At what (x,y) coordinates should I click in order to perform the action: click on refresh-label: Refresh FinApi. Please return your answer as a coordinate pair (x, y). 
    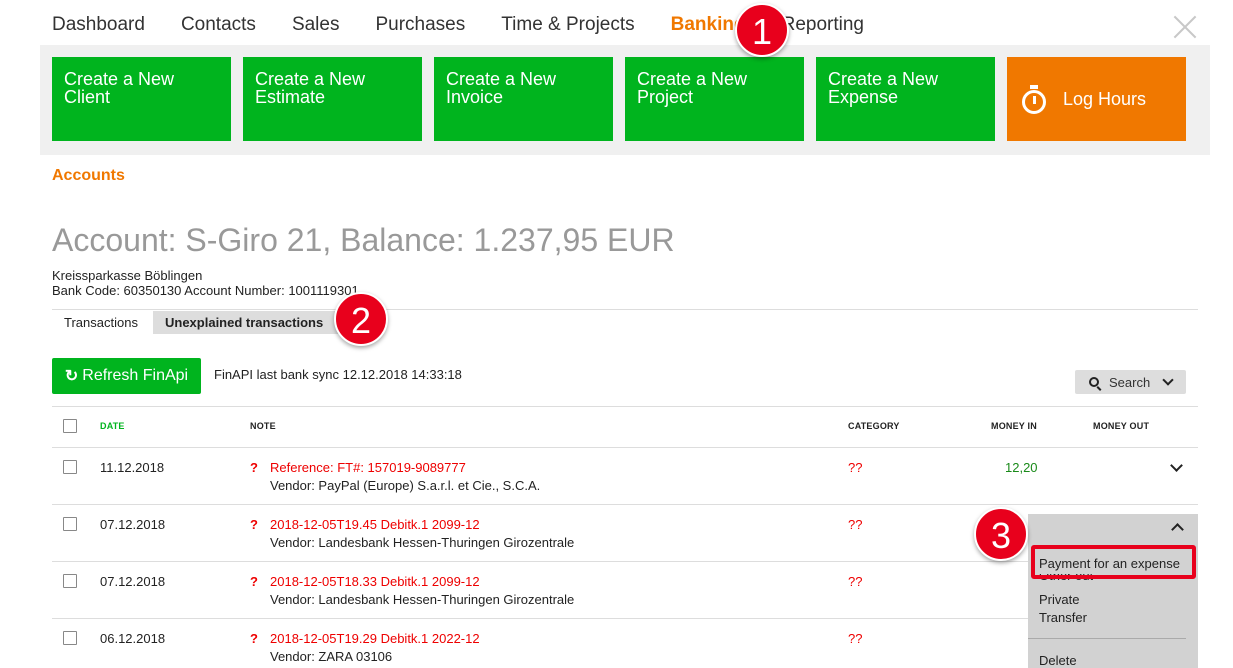
    Looking at the image, I should click on (135, 375).